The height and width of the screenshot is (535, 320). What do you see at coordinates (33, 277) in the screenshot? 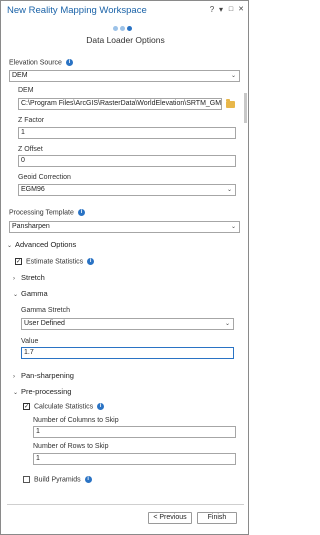
I see `stretch-label: Stretch` at bounding box center [33, 277].